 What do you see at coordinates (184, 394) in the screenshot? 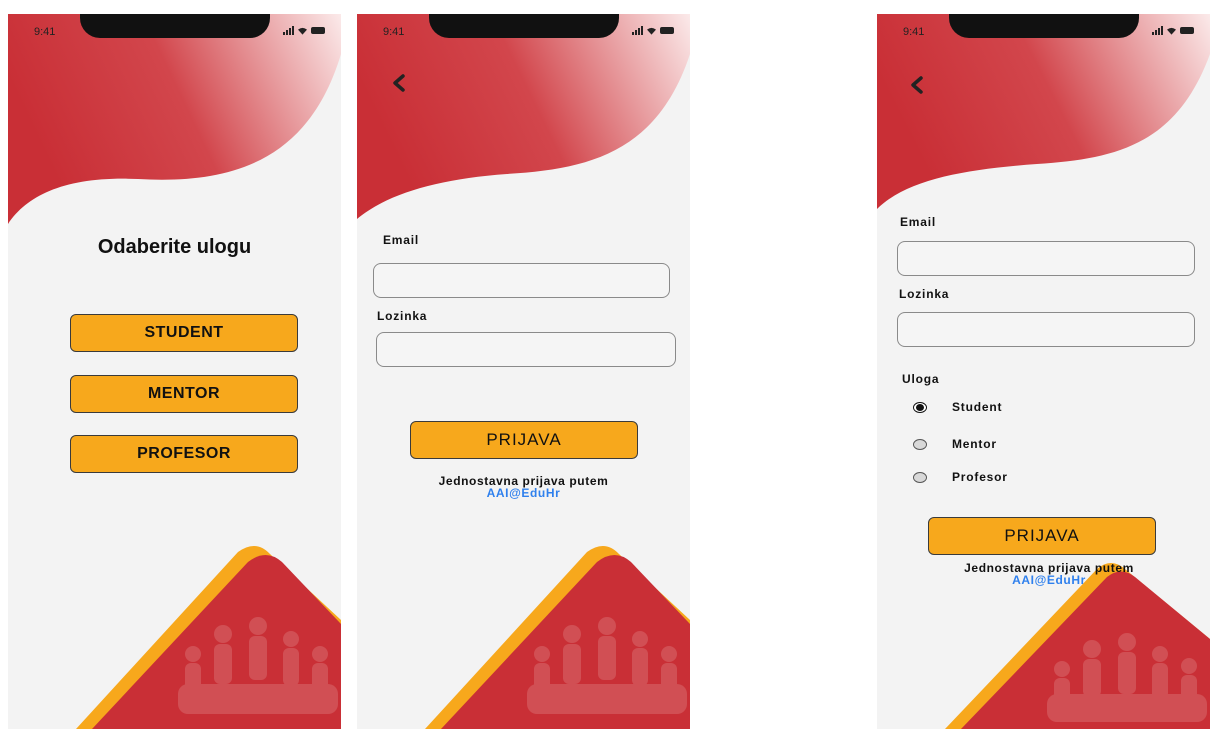
I see `mentor-role-button: MENTOR` at bounding box center [184, 394].